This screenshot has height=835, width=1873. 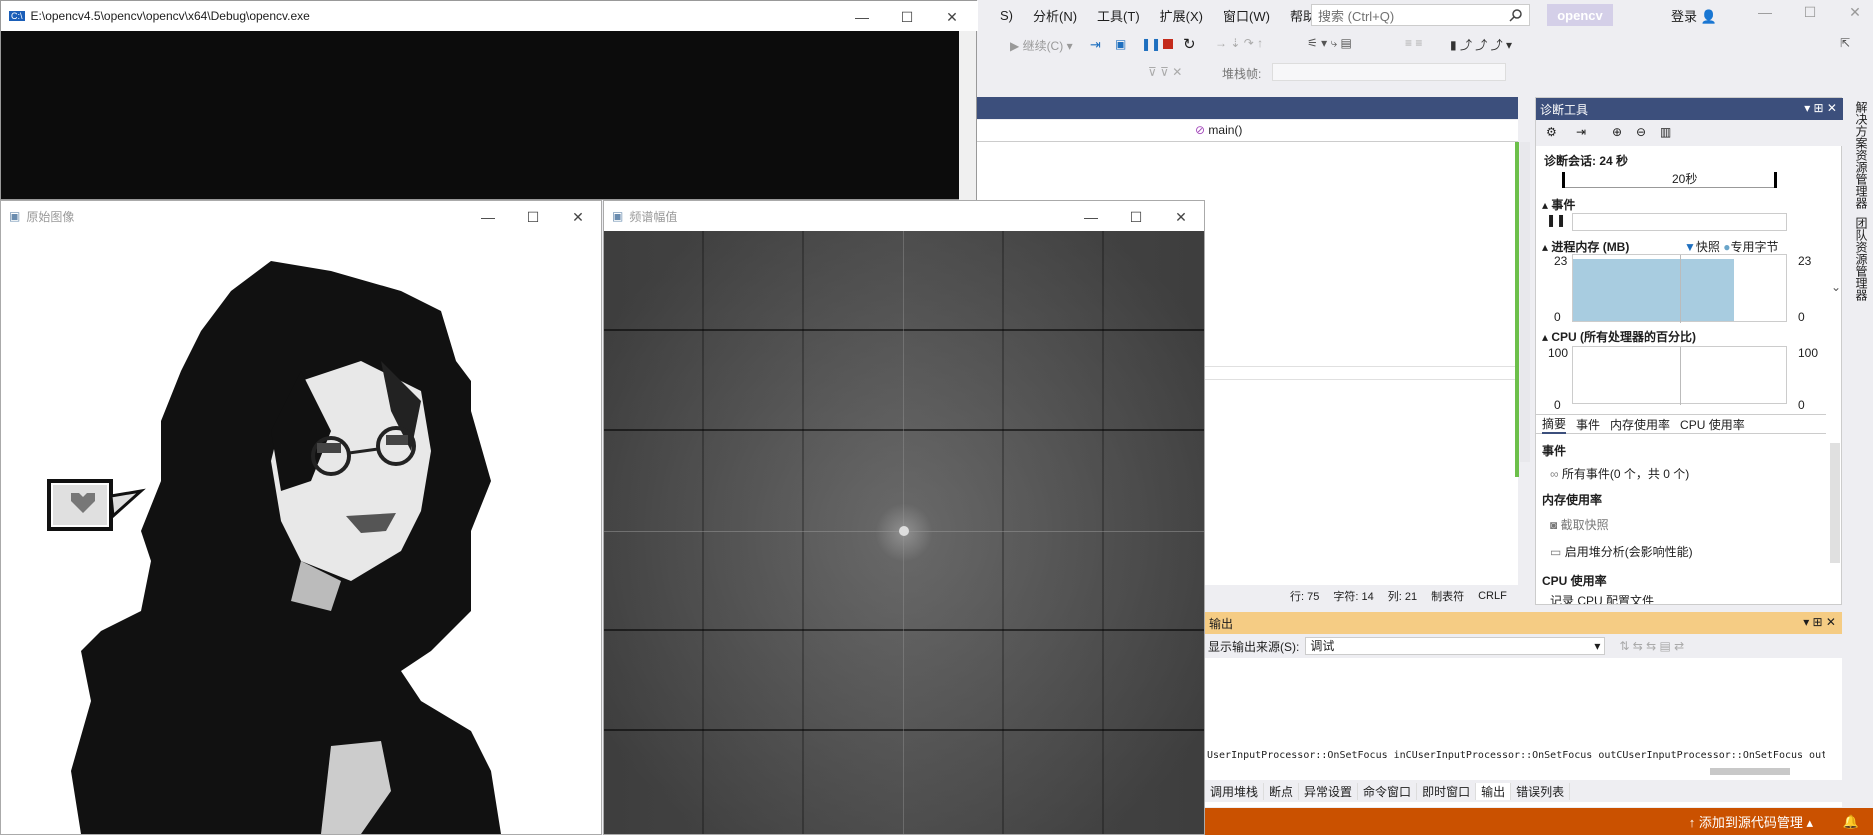 I want to click on memory-section-header: ▴ 进程内存 (MB), so click(x=1585, y=246).